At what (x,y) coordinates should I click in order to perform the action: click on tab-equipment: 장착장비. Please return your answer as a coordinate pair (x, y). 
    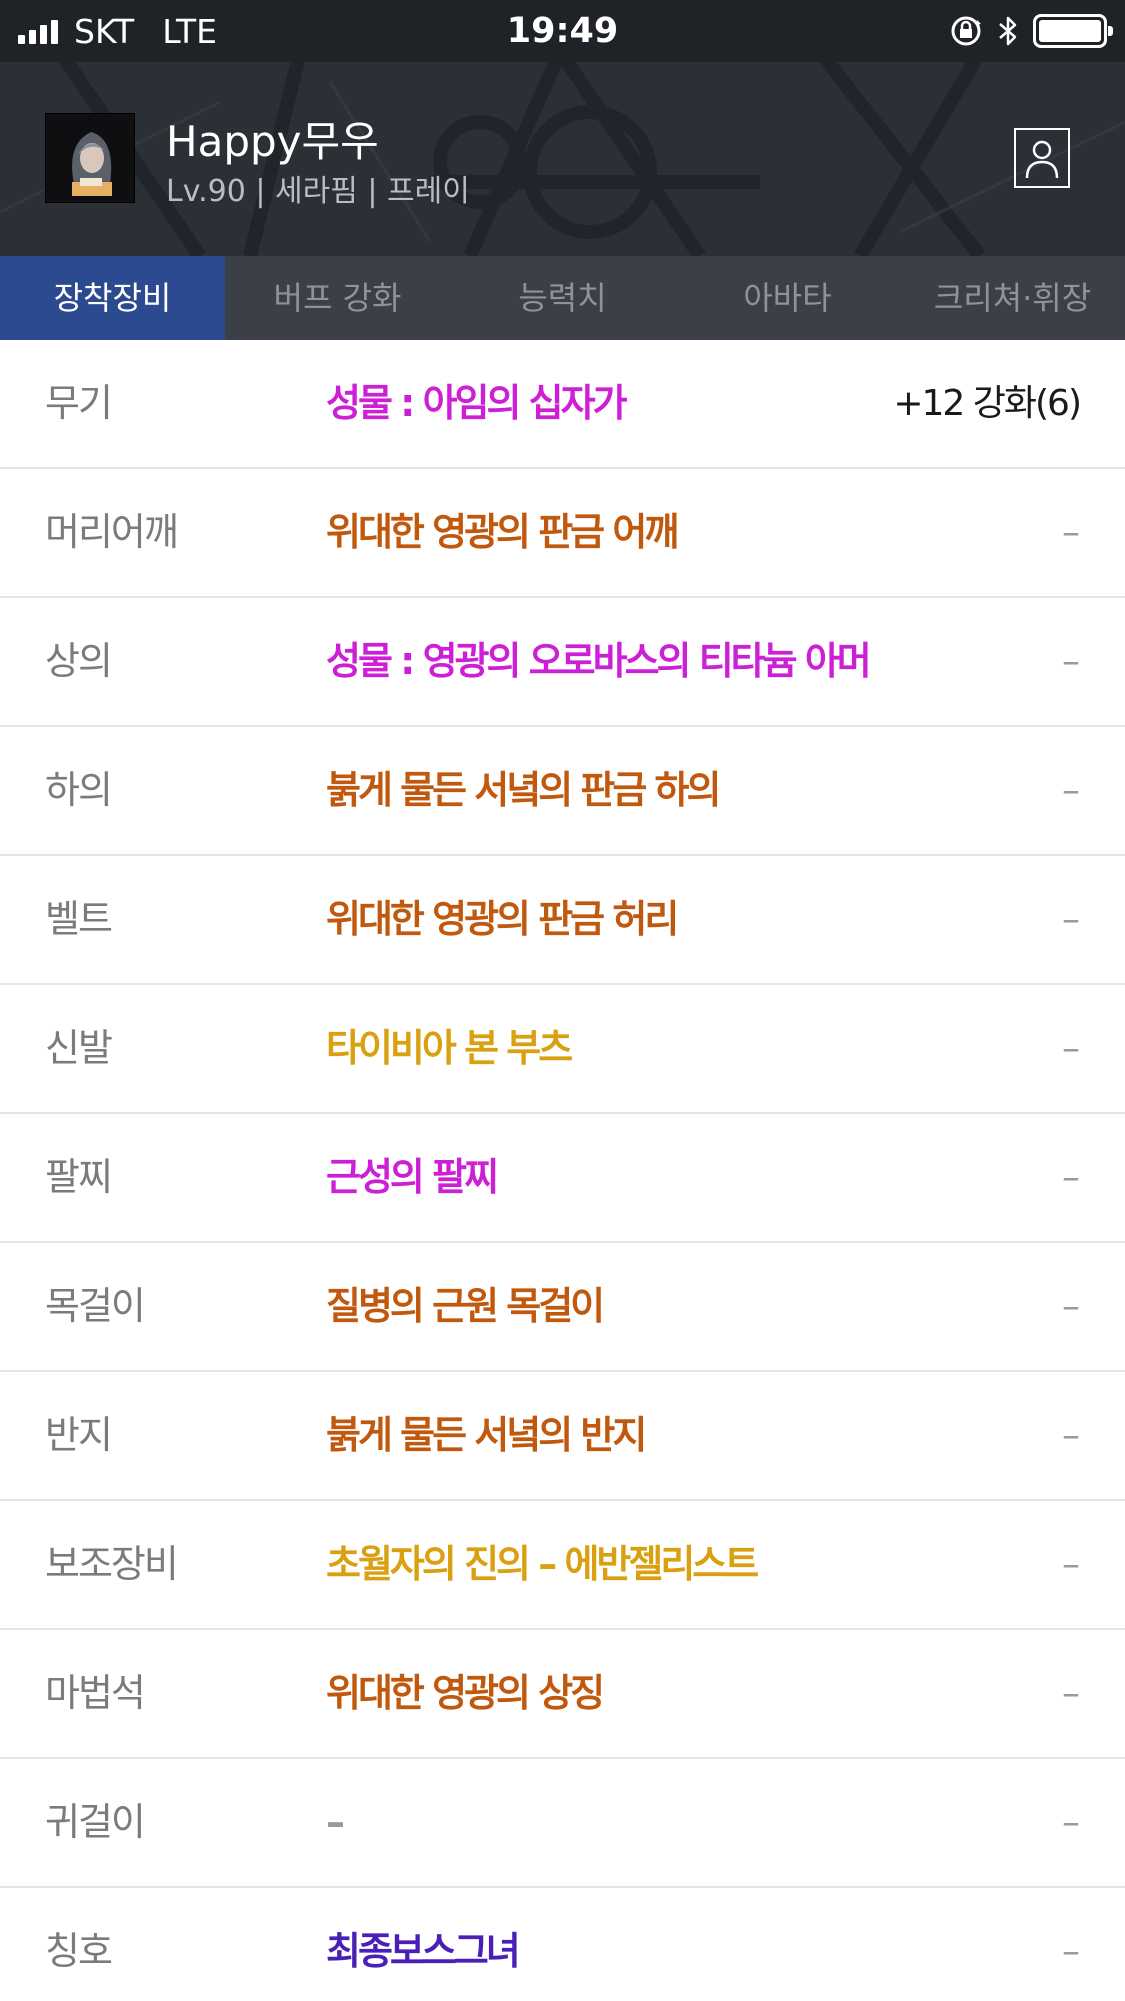
    Looking at the image, I should click on (112, 298).